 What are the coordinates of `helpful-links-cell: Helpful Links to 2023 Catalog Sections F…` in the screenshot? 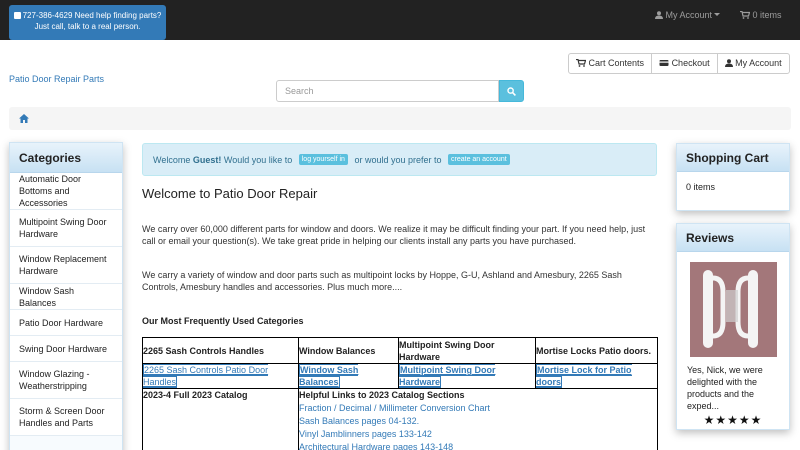 It's located at (478, 419).